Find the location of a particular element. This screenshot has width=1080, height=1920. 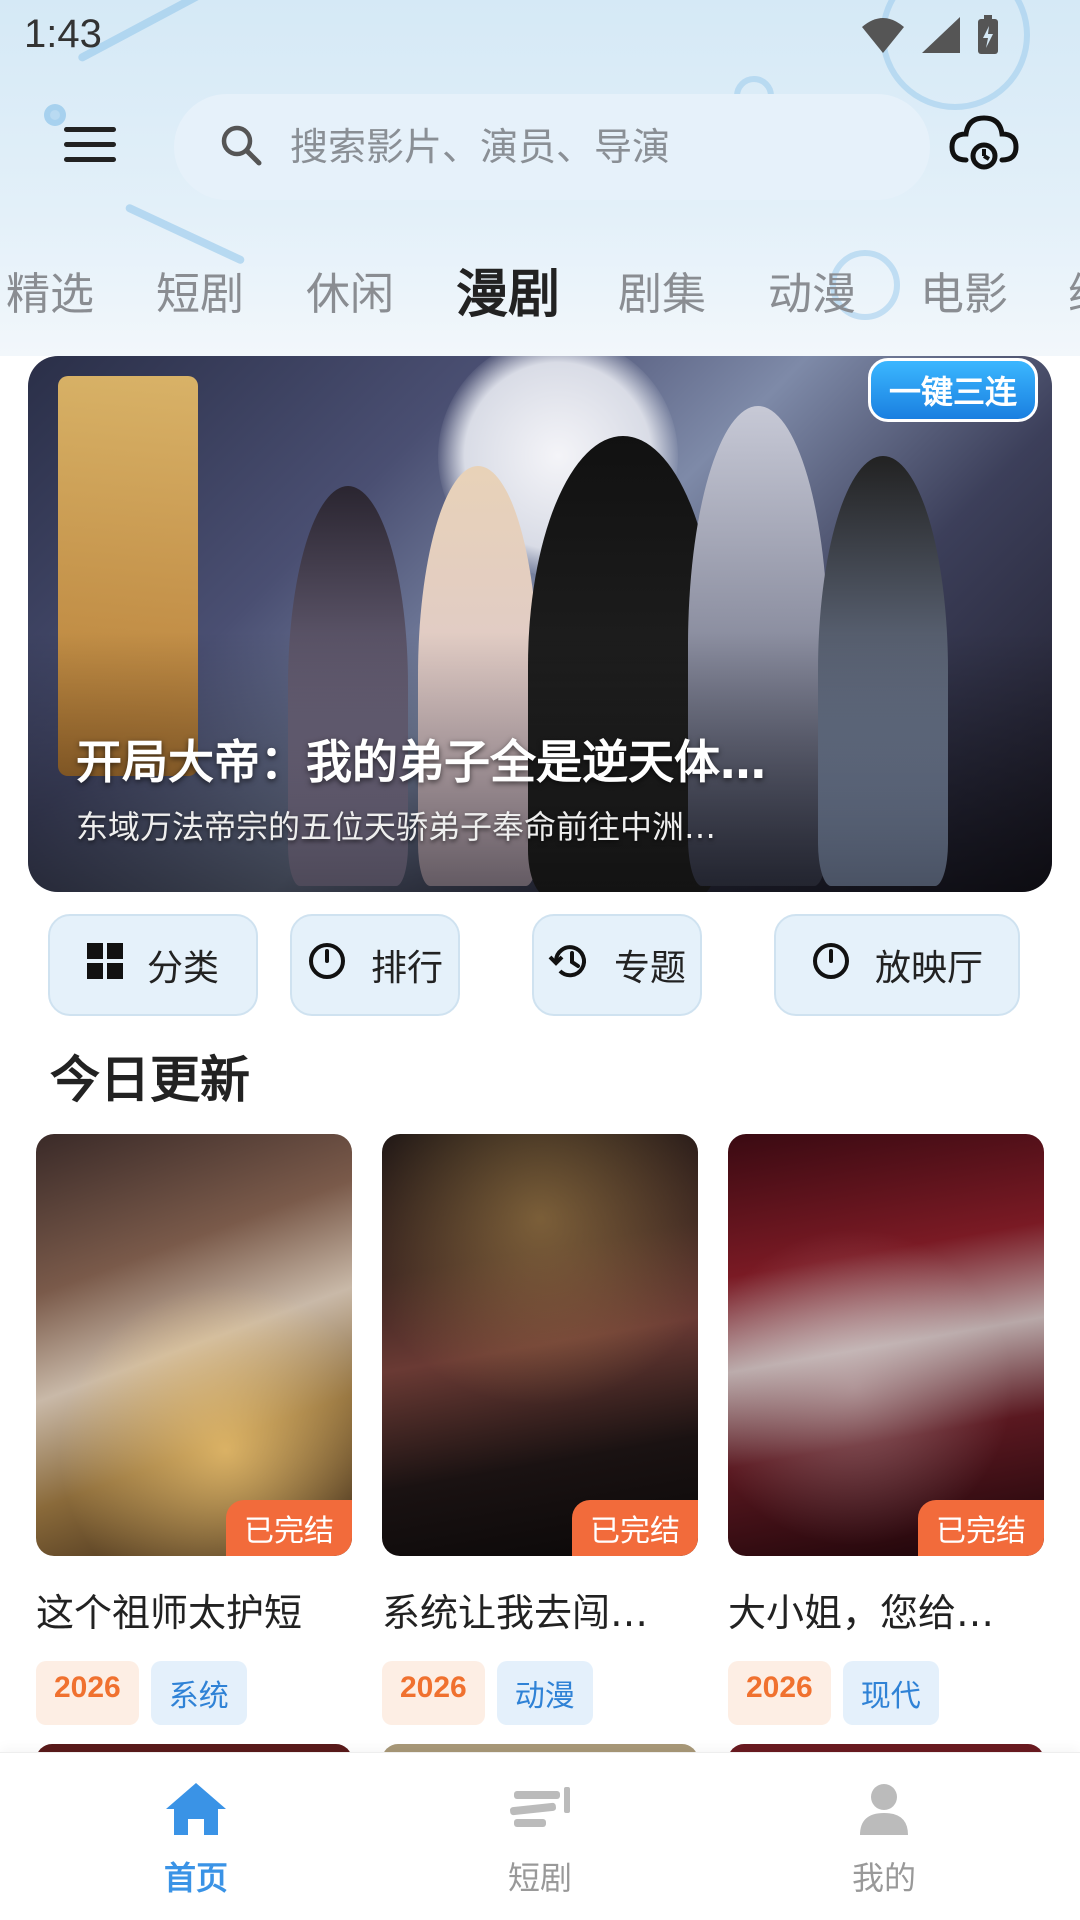

nav-home: 首页 is located at coordinates (196, 1840).